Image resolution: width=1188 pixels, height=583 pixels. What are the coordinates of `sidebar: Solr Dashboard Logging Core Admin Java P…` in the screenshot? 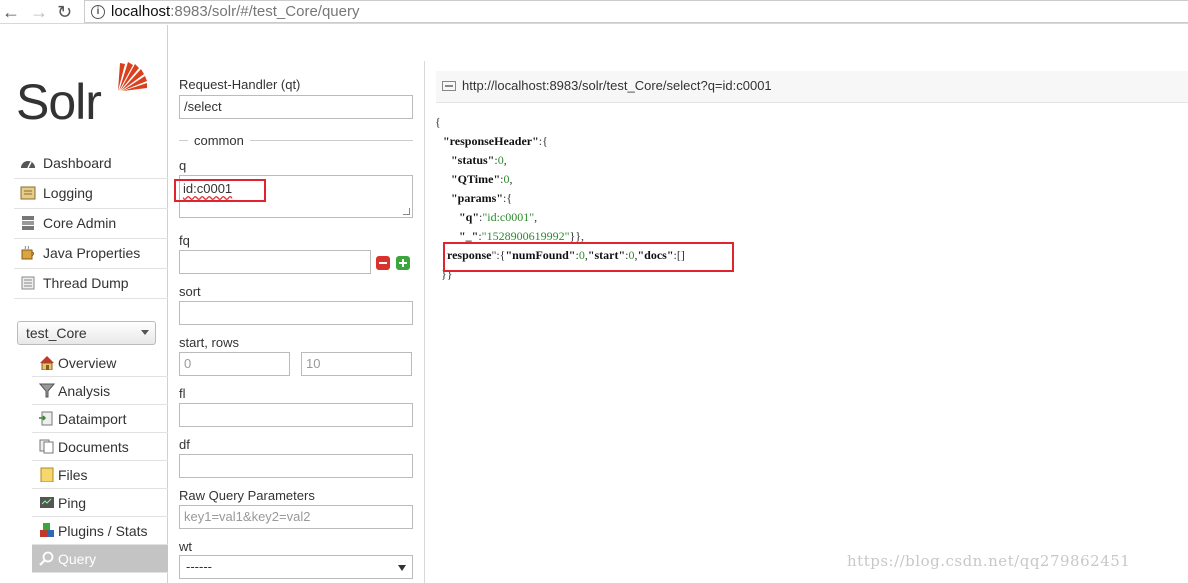 It's located at (84, 304).